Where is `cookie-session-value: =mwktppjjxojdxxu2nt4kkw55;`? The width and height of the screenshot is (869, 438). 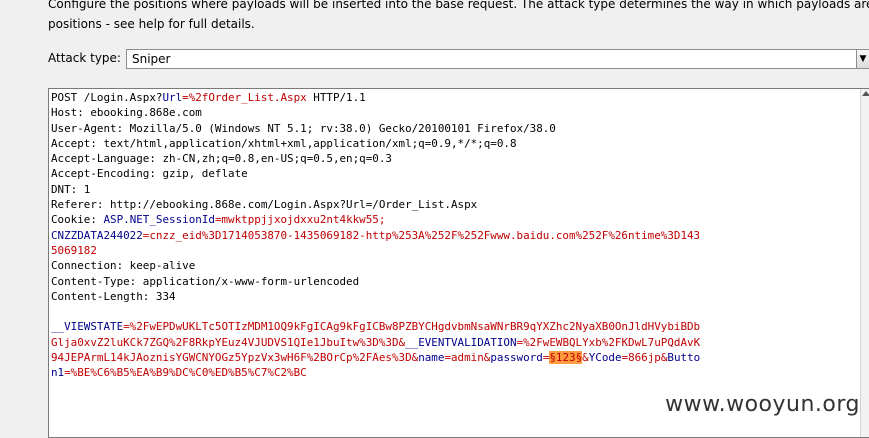 cookie-session-value: =mwktppjjxojdxxu2nt4kkw55; is located at coordinates (300, 220).